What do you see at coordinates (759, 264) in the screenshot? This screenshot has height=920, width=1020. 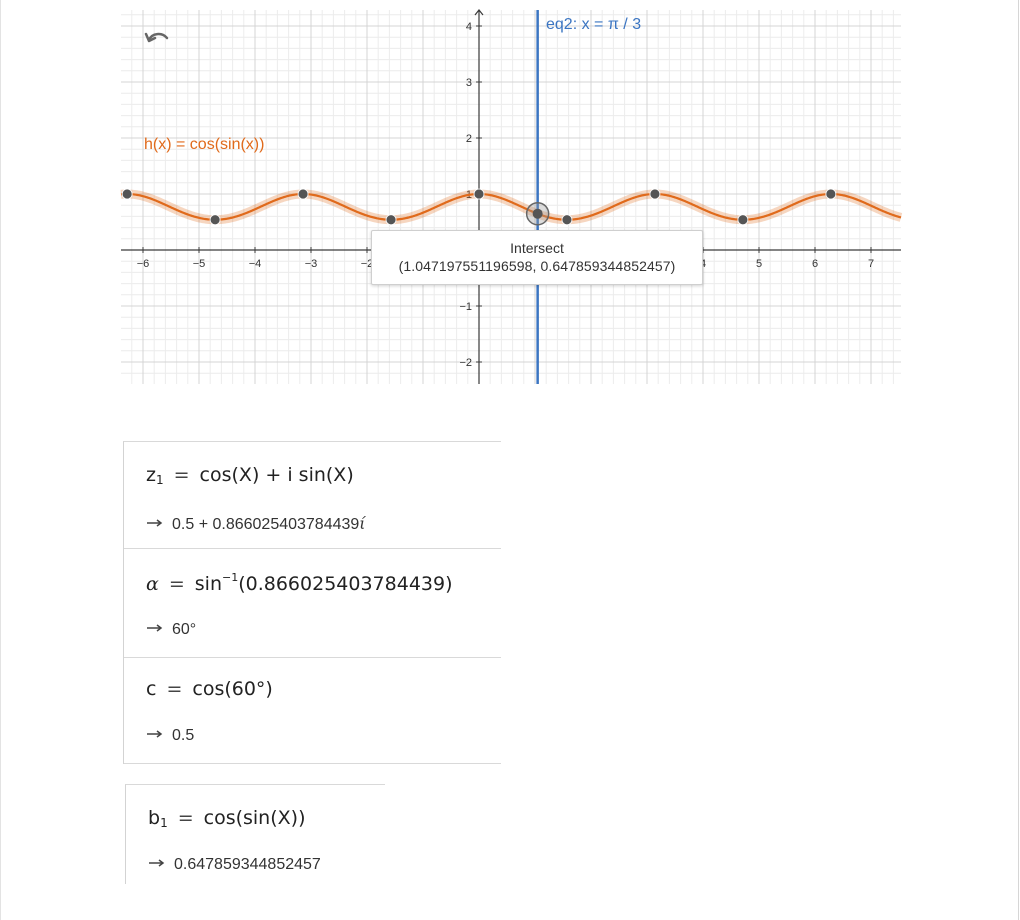 I see `x-tick-label: 5` at bounding box center [759, 264].